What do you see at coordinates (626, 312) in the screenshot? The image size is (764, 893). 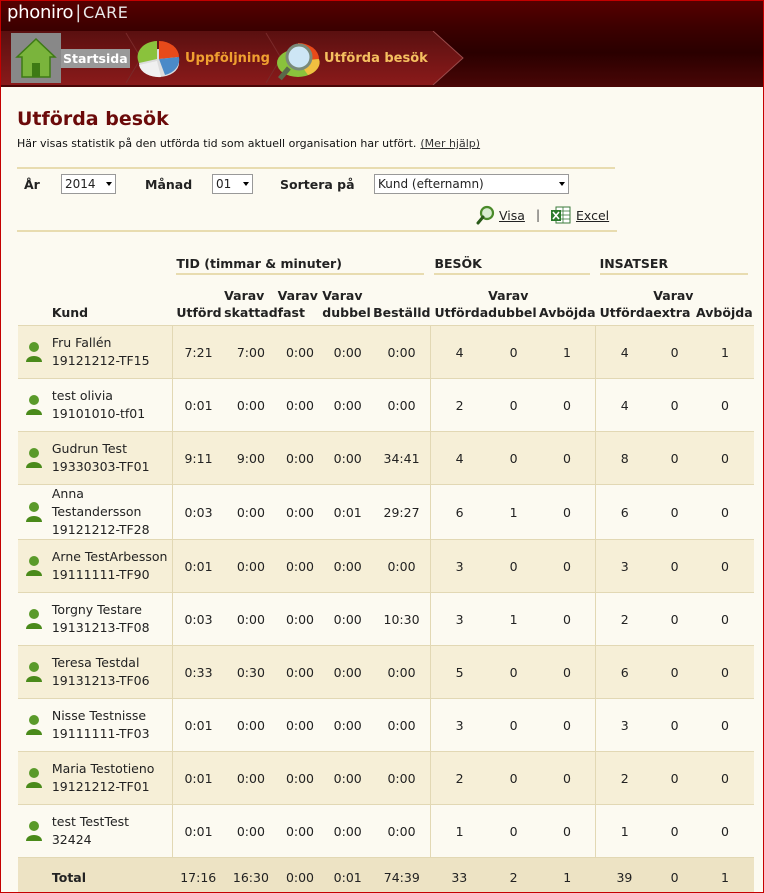 I see `col-ins-utforda: Utförda` at bounding box center [626, 312].